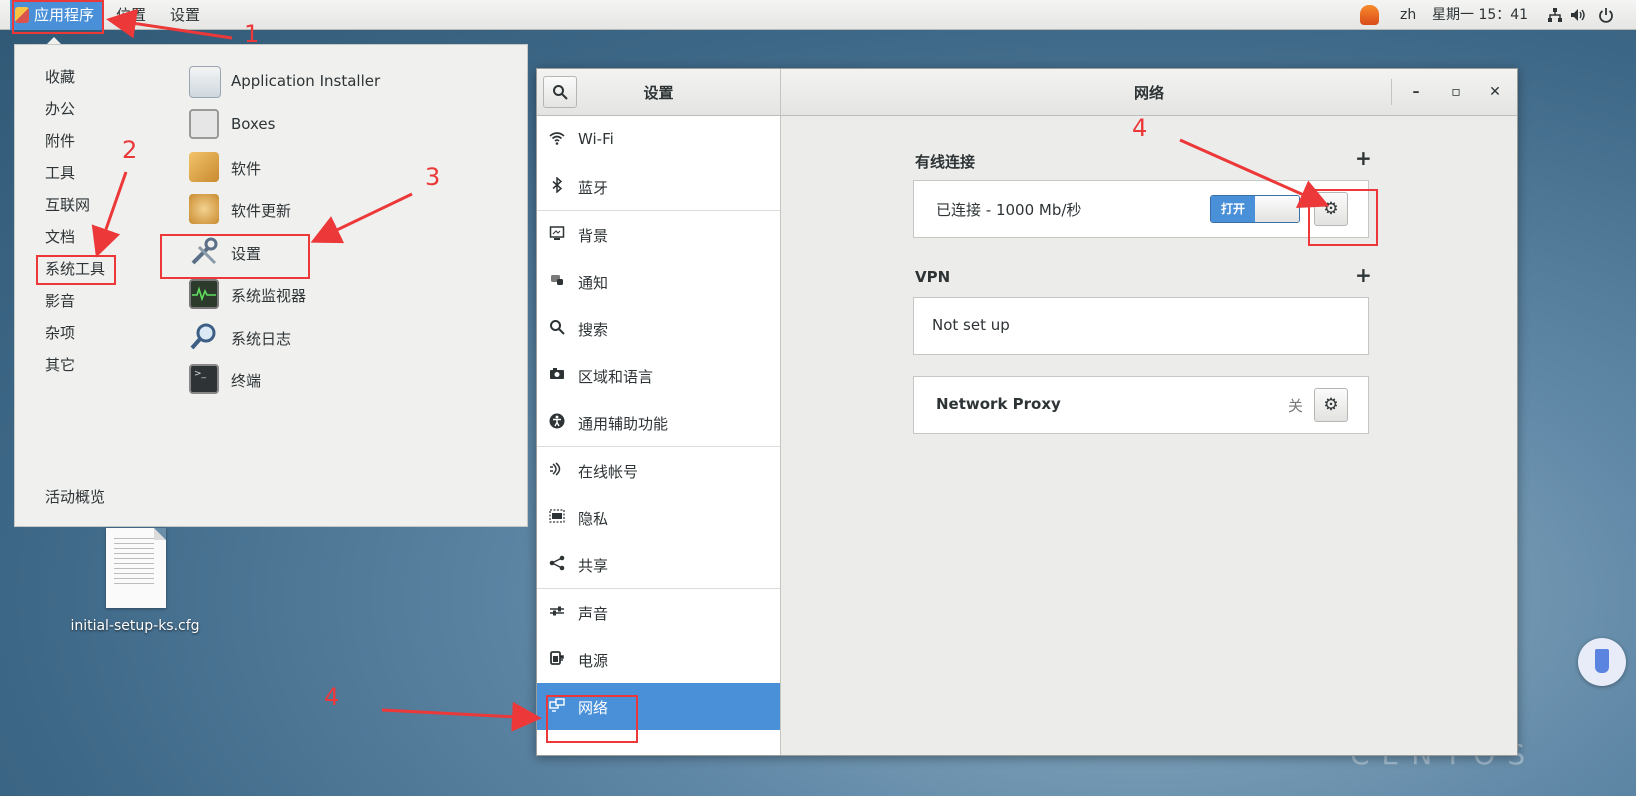  What do you see at coordinates (130, 150) in the screenshot?
I see `annotation-step-2: 2` at bounding box center [130, 150].